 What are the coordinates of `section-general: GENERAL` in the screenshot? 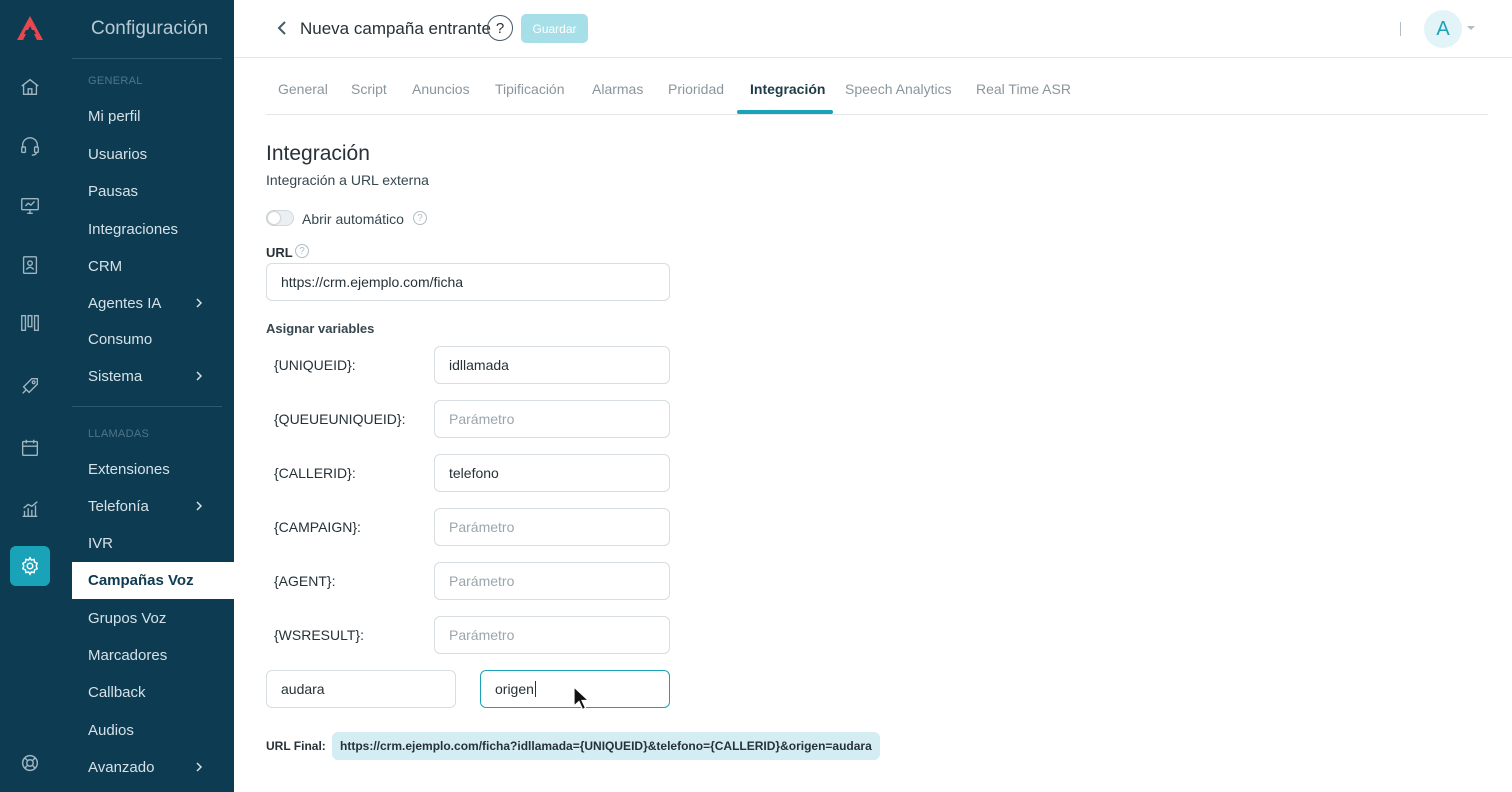 It's located at (115, 81).